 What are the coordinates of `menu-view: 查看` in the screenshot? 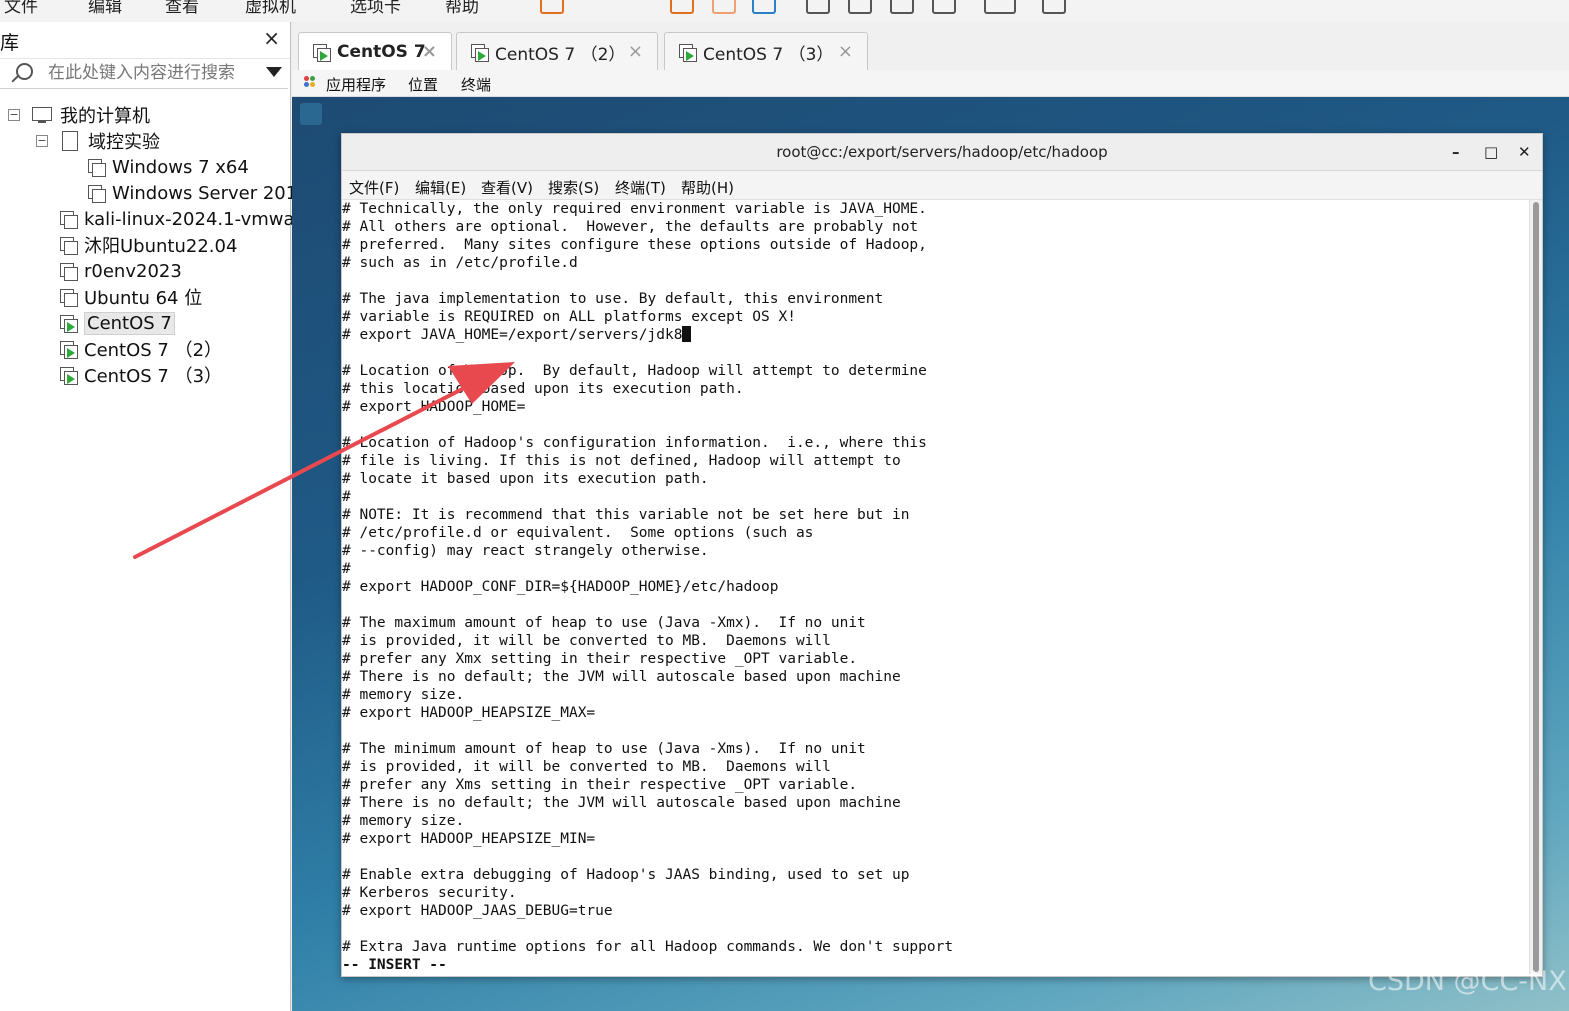 It's located at (182, 8).